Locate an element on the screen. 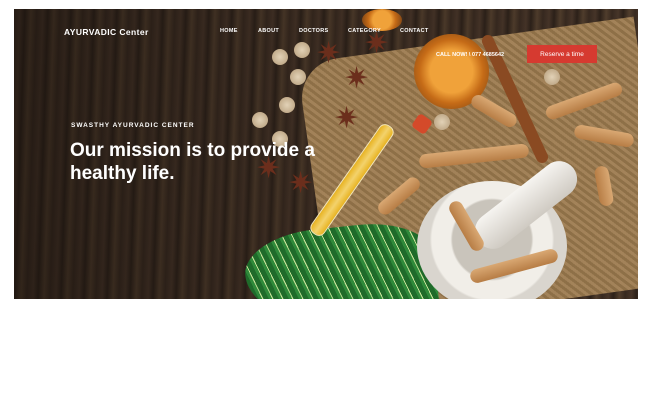  nav-item-about: ABOUT is located at coordinates (268, 31).